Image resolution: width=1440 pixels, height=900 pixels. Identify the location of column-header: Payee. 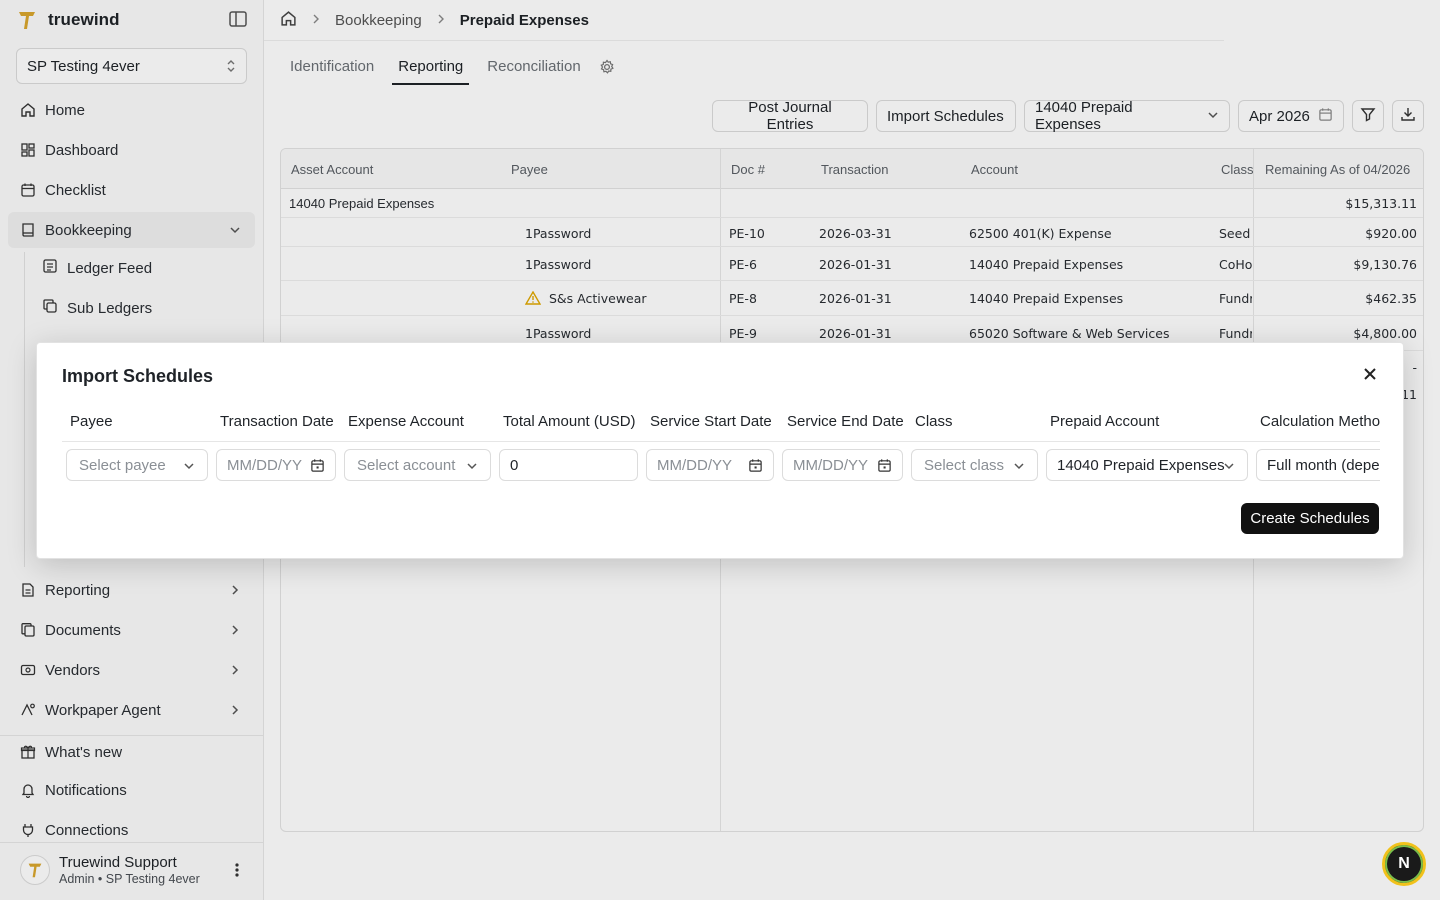
(91, 421).